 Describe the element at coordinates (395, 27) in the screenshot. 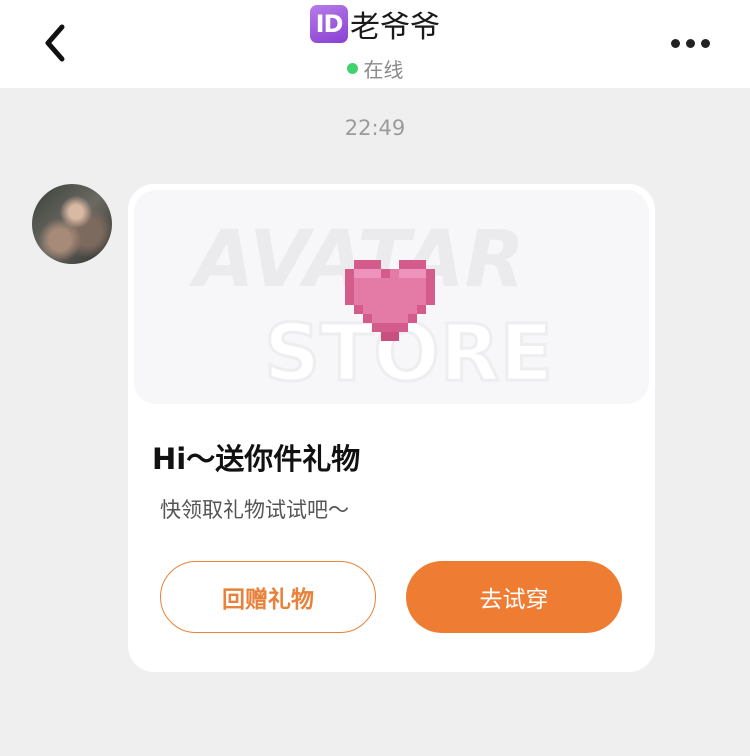

I see `contact-name: 老爷爷` at that location.